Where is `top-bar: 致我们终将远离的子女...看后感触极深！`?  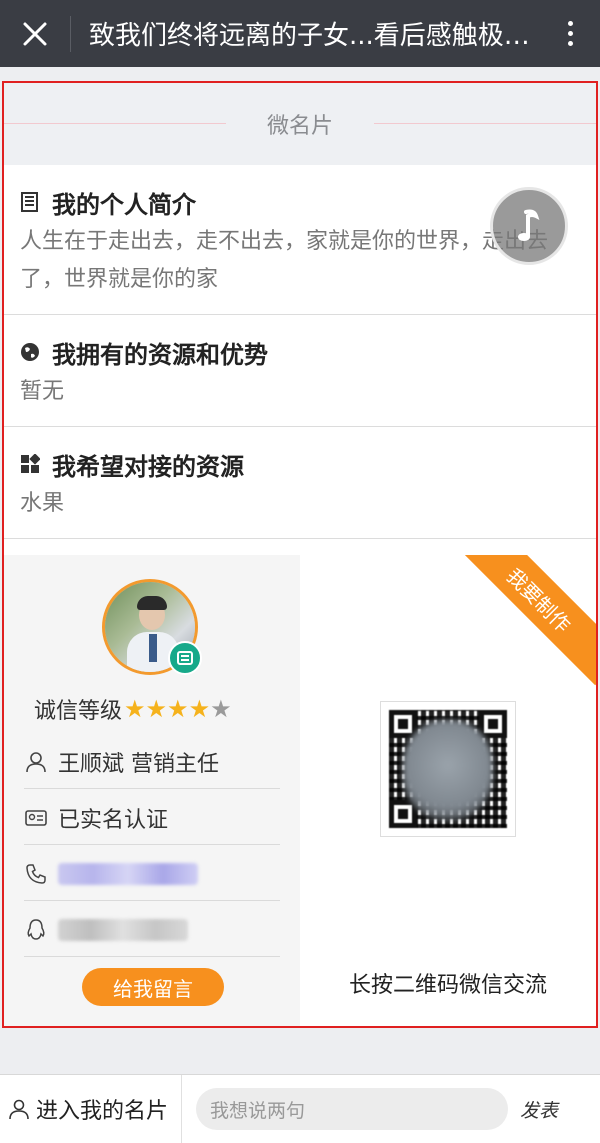 top-bar: 致我们终将远离的子女...看后感触极深！ is located at coordinates (300, 33).